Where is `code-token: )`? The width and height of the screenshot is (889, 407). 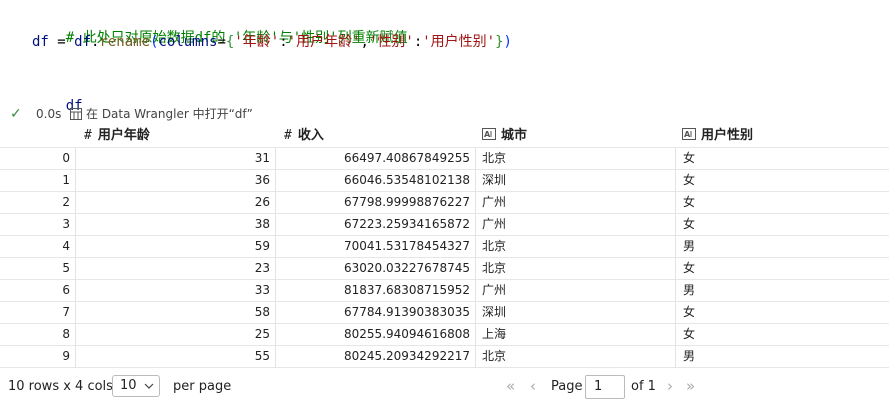 code-token: ) is located at coordinates (507, 42).